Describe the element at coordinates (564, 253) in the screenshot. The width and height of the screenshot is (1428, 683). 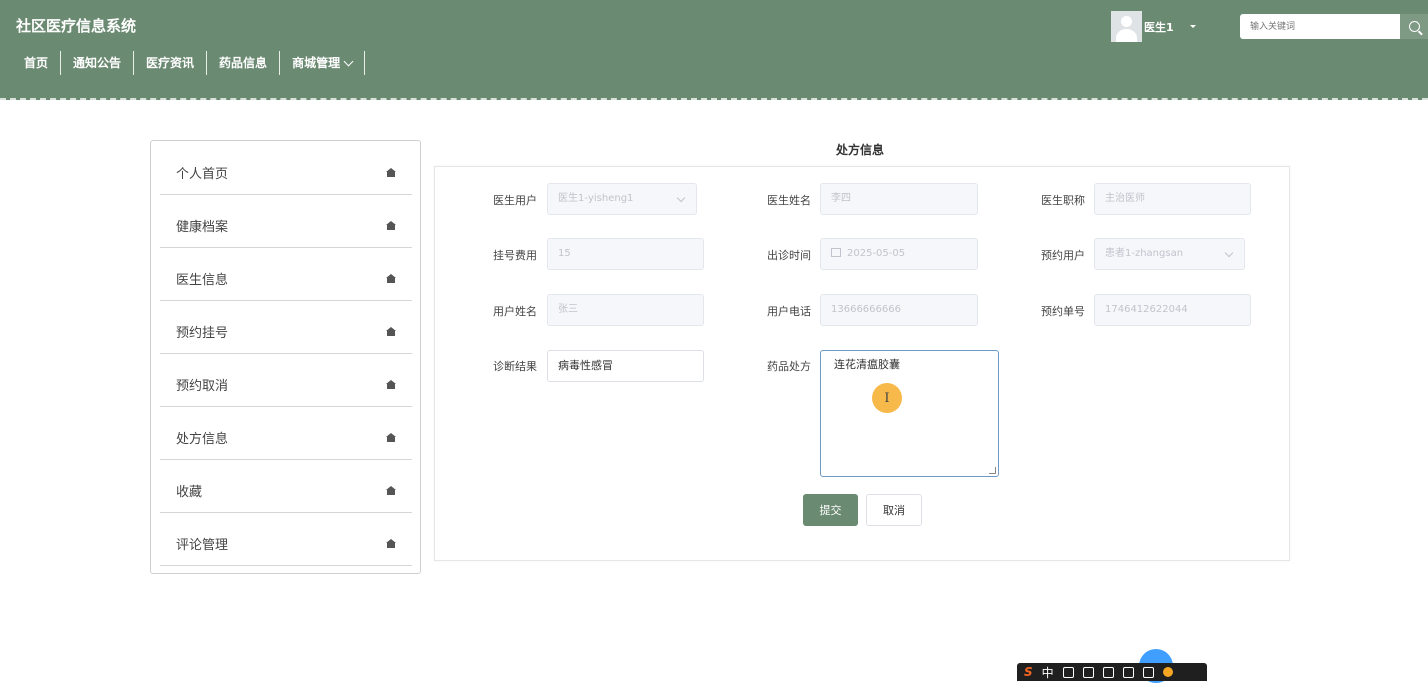
I see `reg-fee-value: 15` at that location.